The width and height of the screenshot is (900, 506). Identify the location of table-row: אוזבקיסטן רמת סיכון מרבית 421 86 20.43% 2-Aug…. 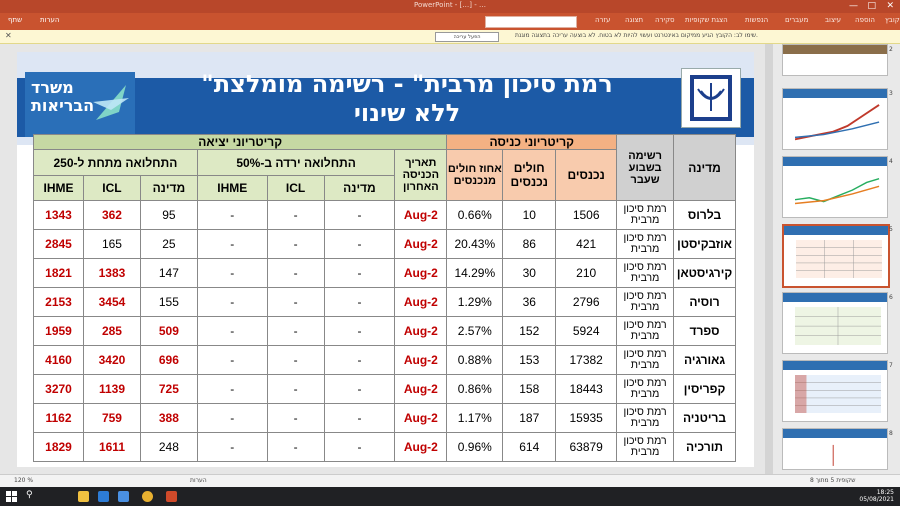
(384, 244).